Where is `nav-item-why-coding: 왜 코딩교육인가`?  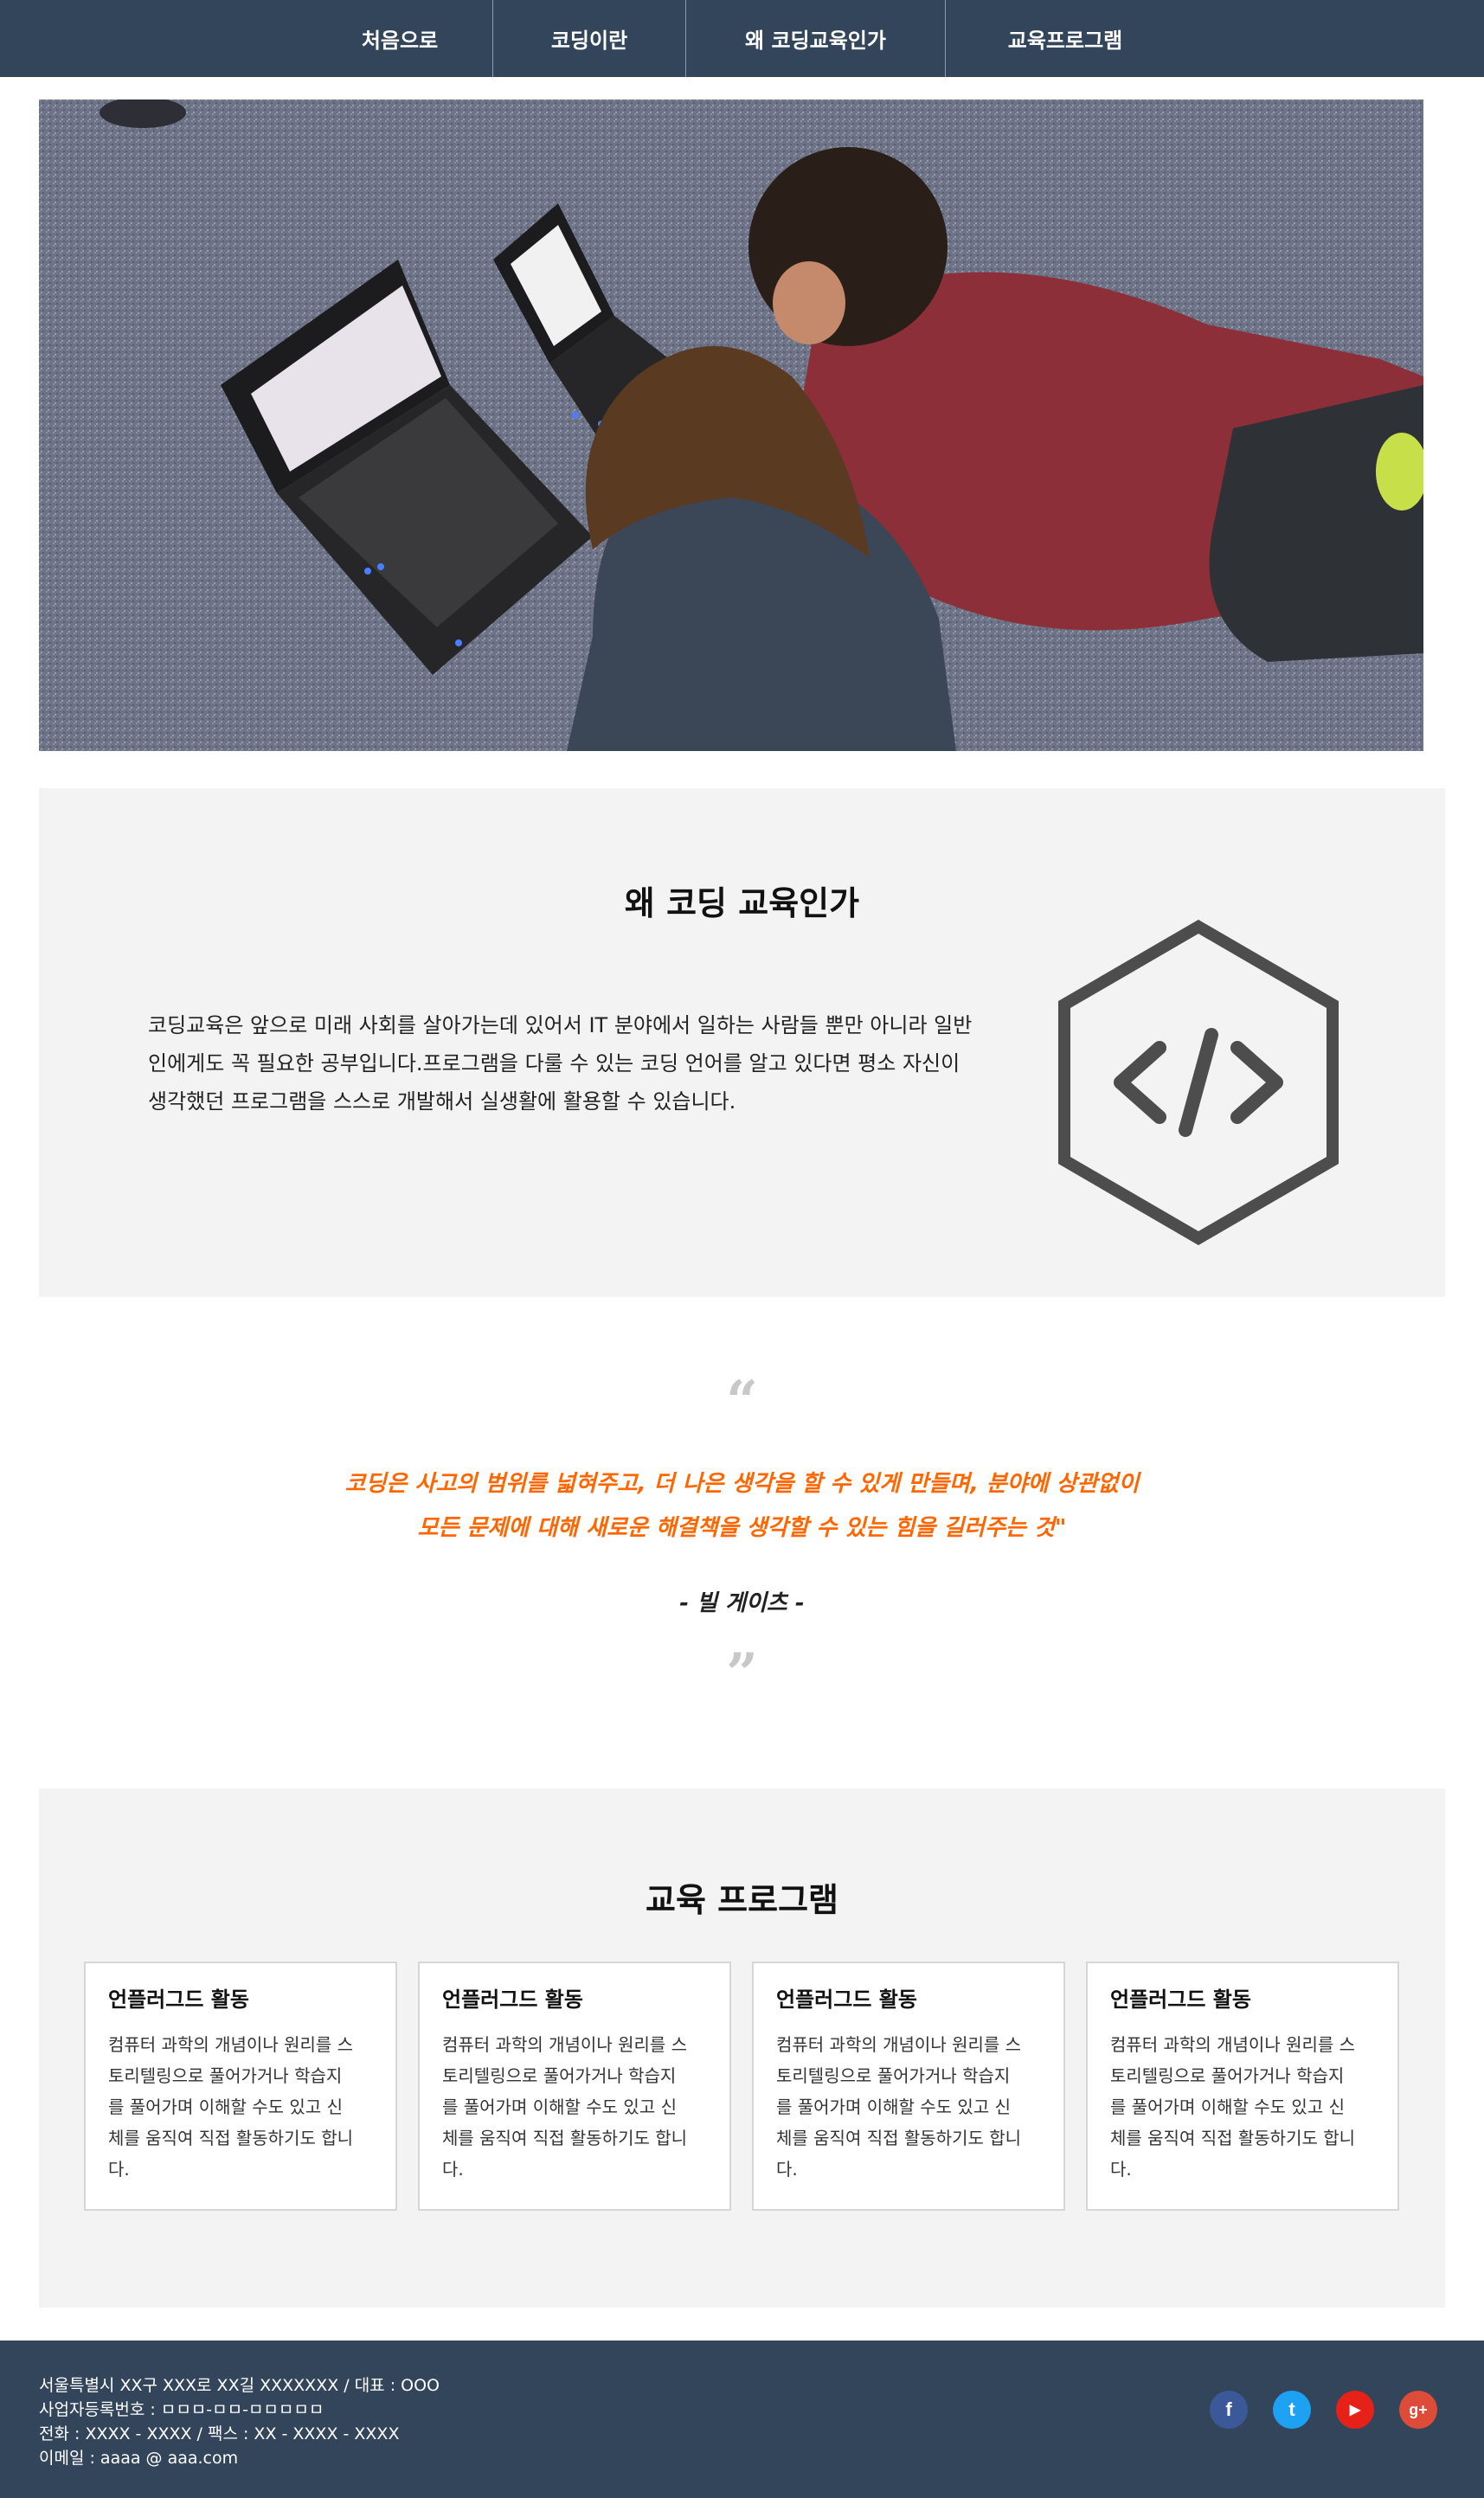 nav-item-why-coding: 왜 코딩교육인가 is located at coordinates (815, 38).